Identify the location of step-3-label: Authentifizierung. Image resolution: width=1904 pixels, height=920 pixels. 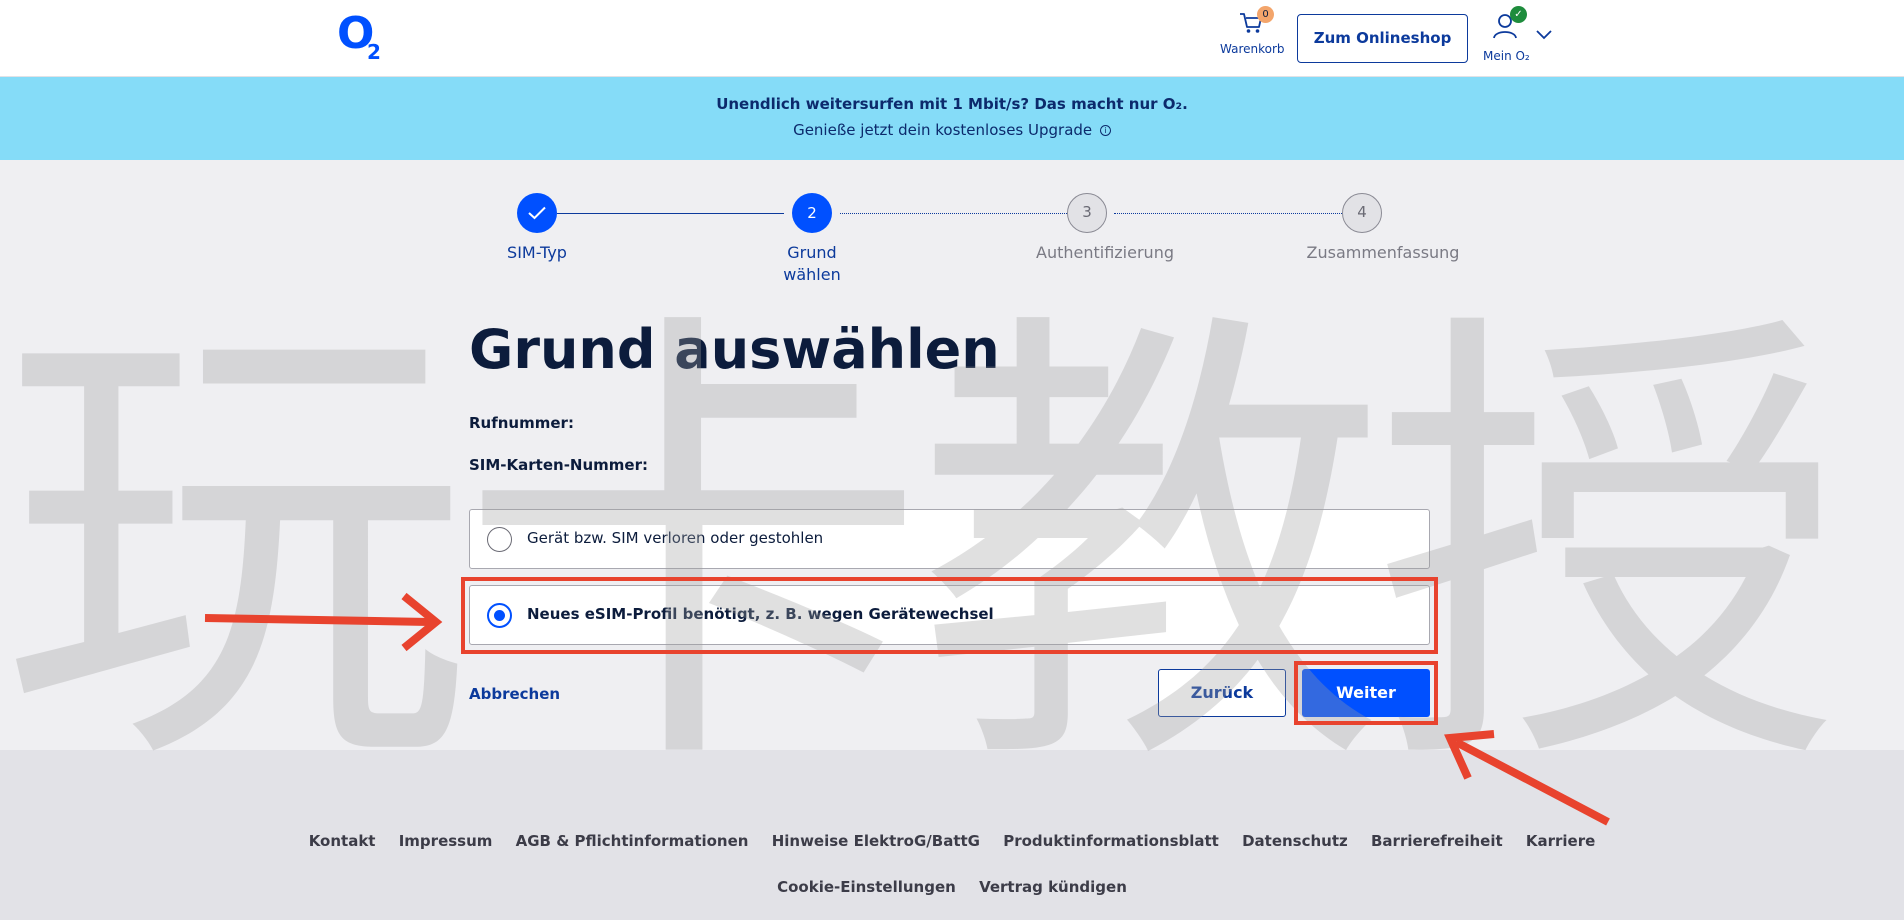
(1105, 252).